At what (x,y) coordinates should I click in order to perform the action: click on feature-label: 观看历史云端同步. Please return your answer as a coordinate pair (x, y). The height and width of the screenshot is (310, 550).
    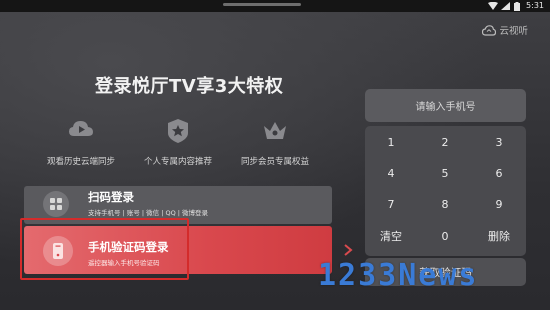
    Looking at the image, I should click on (81, 162).